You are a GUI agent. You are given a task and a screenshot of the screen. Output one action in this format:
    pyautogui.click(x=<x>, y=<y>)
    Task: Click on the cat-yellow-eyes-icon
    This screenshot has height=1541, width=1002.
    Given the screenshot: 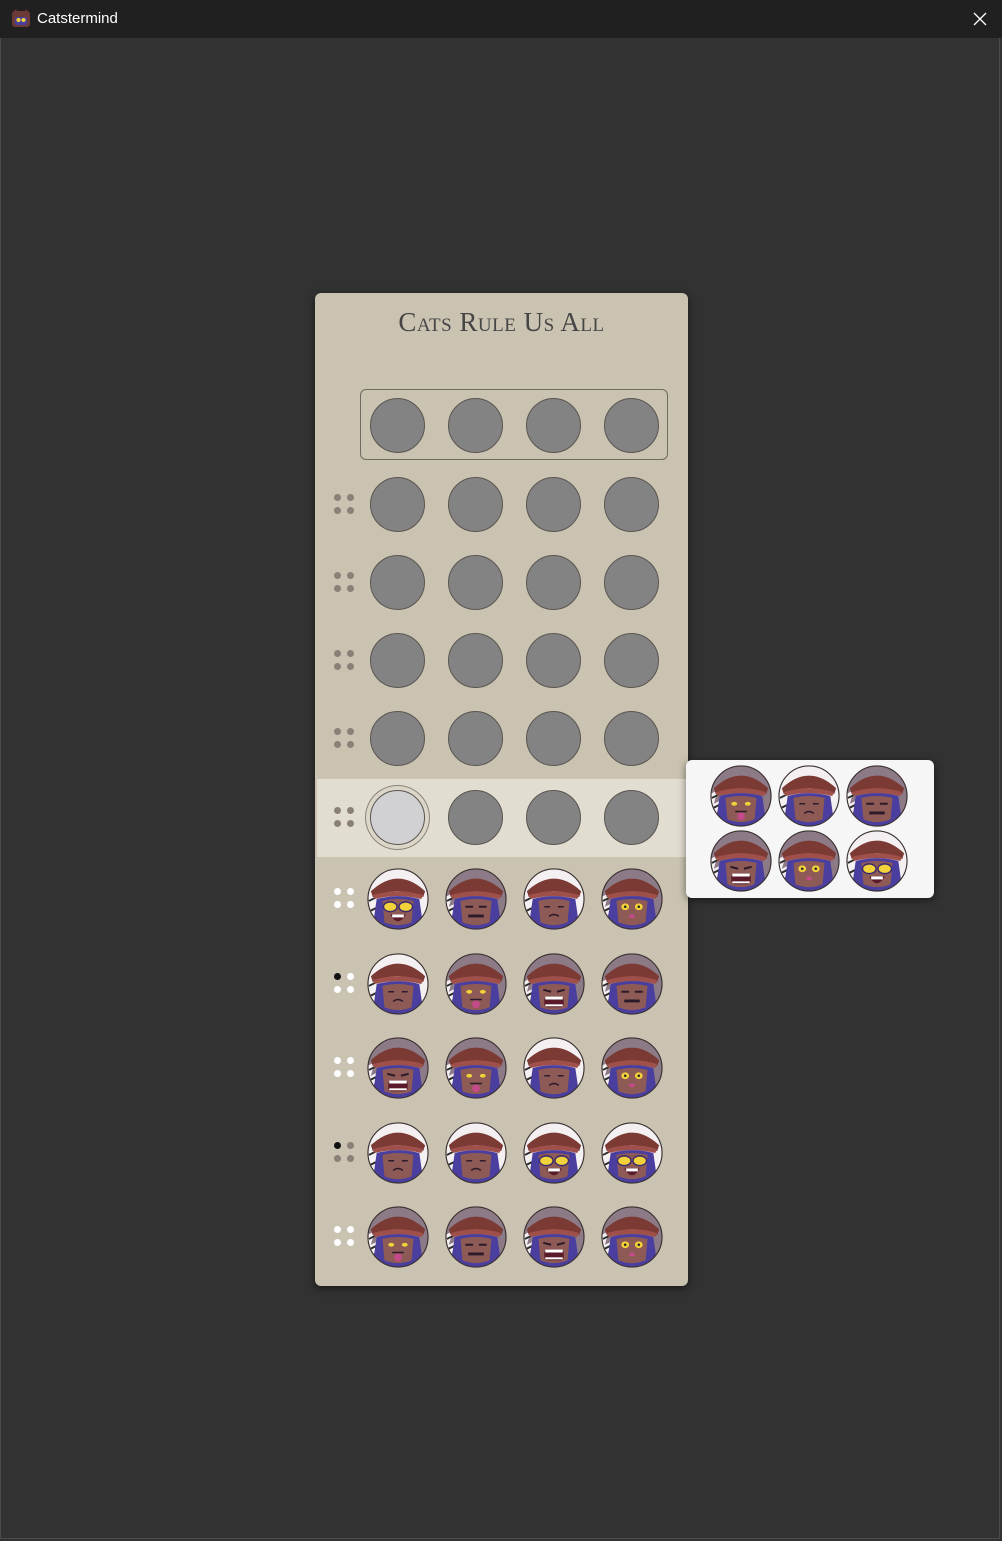 What is the action you would take?
    pyautogui.click(x=632, y=1068)
    